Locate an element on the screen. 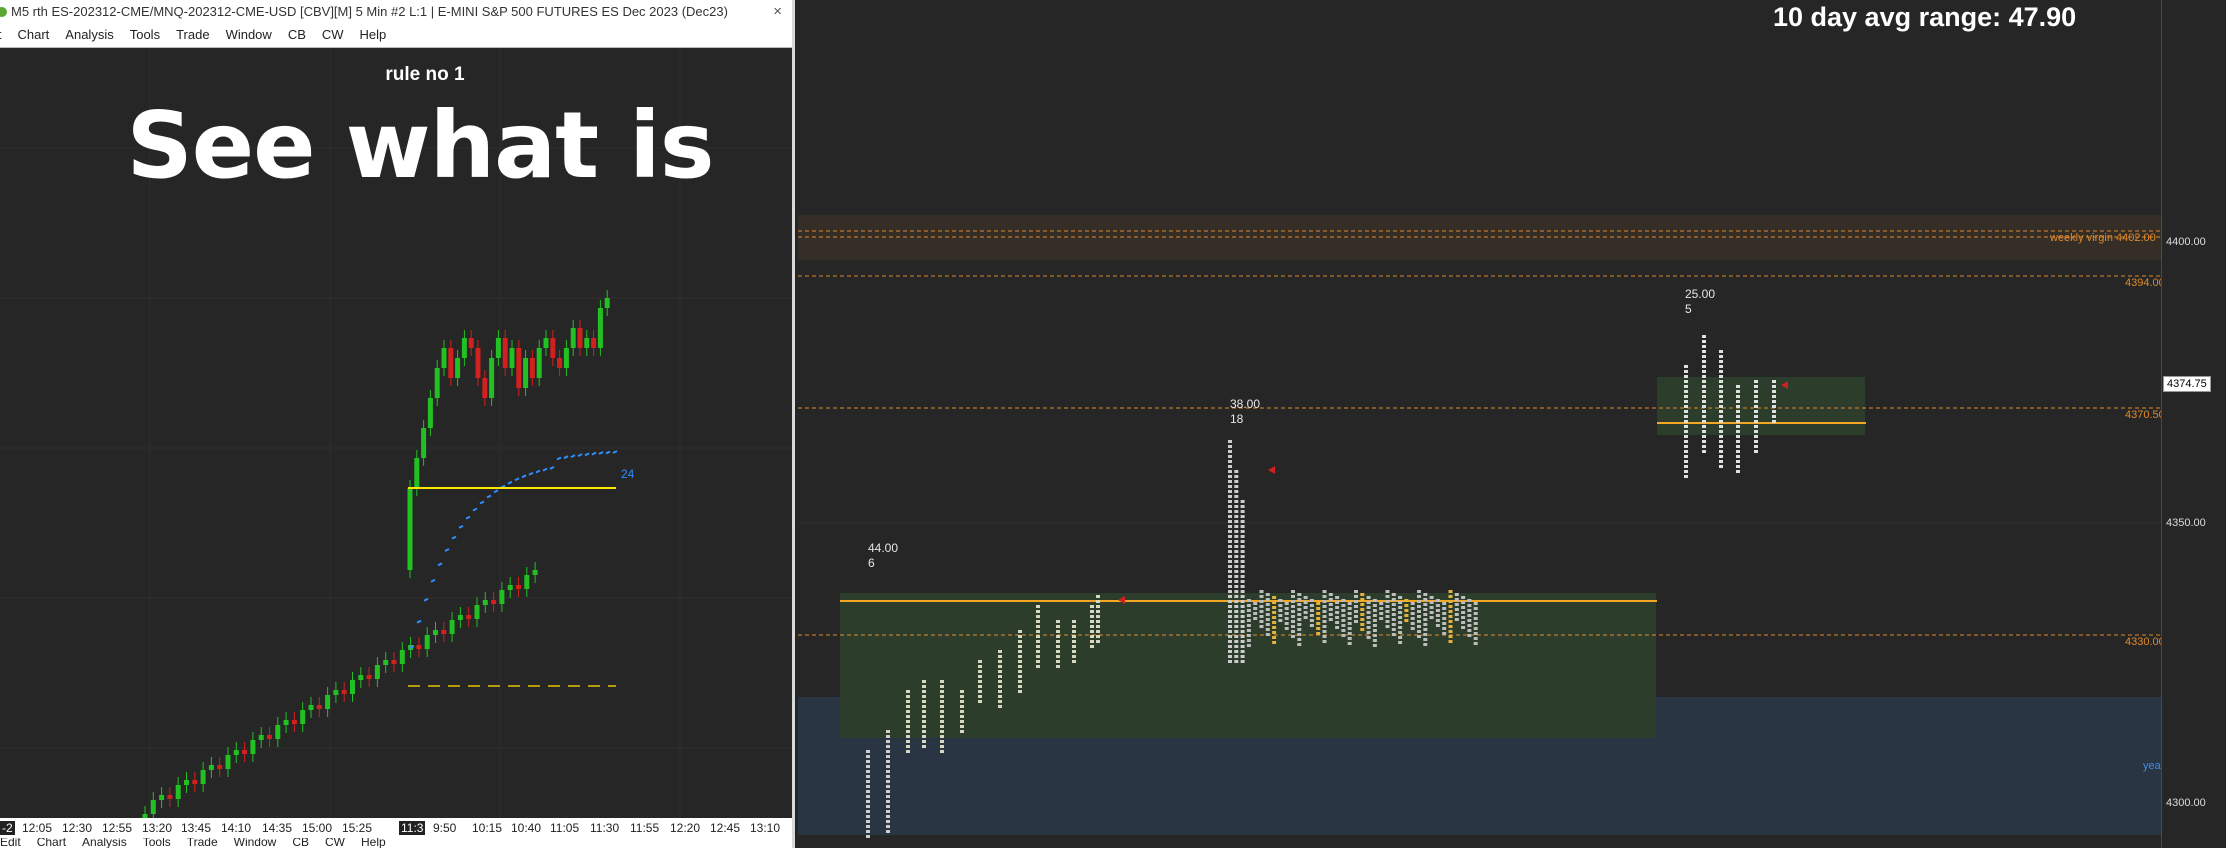 The image size is (2226, 848). current-price-label: 4374.75 is located at coordinates (2187, 384).